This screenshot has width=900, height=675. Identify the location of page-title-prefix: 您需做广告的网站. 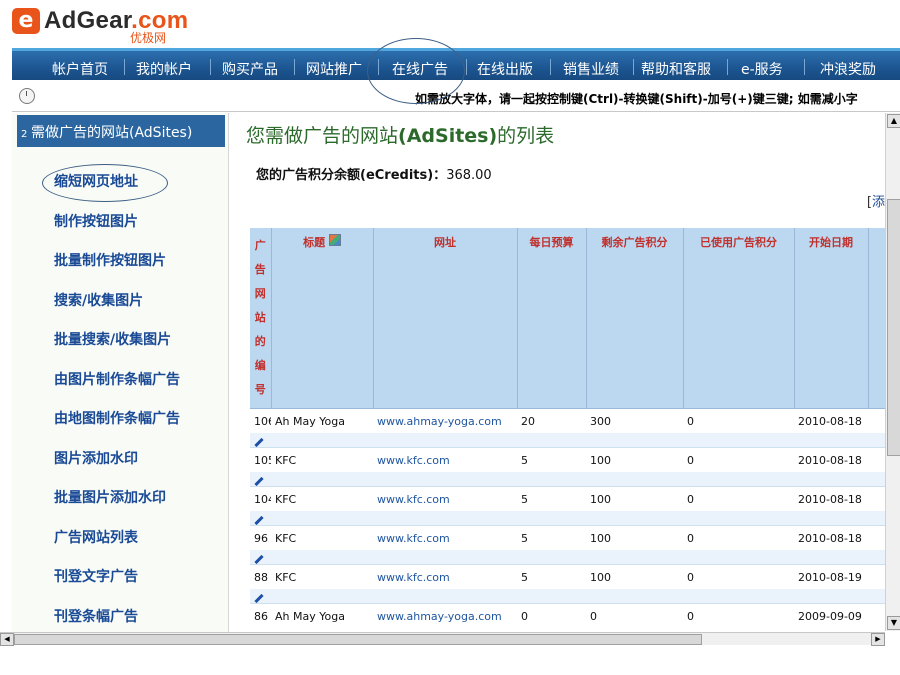
(322, 136).